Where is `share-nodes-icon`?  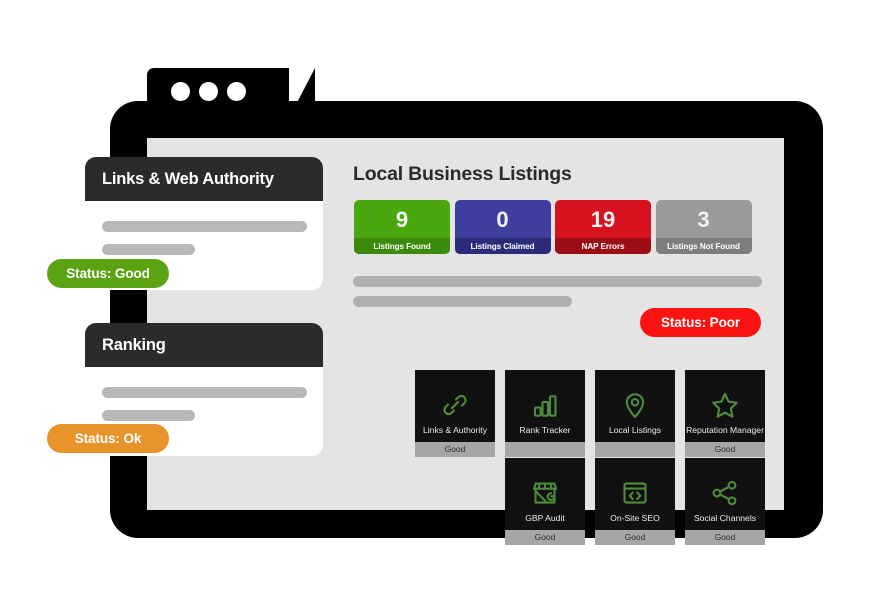 share-nodes-icon is located at coordinates (725, 483).